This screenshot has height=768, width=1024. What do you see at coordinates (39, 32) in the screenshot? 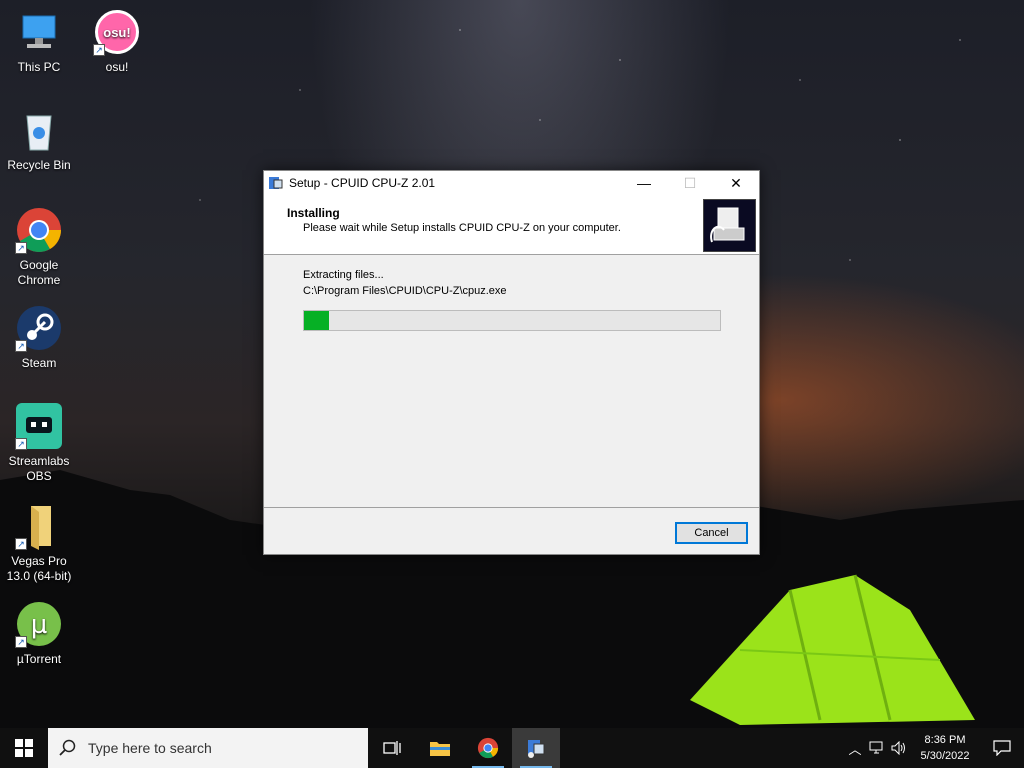
I see `computer-icon` at bounding box center [39, 32].